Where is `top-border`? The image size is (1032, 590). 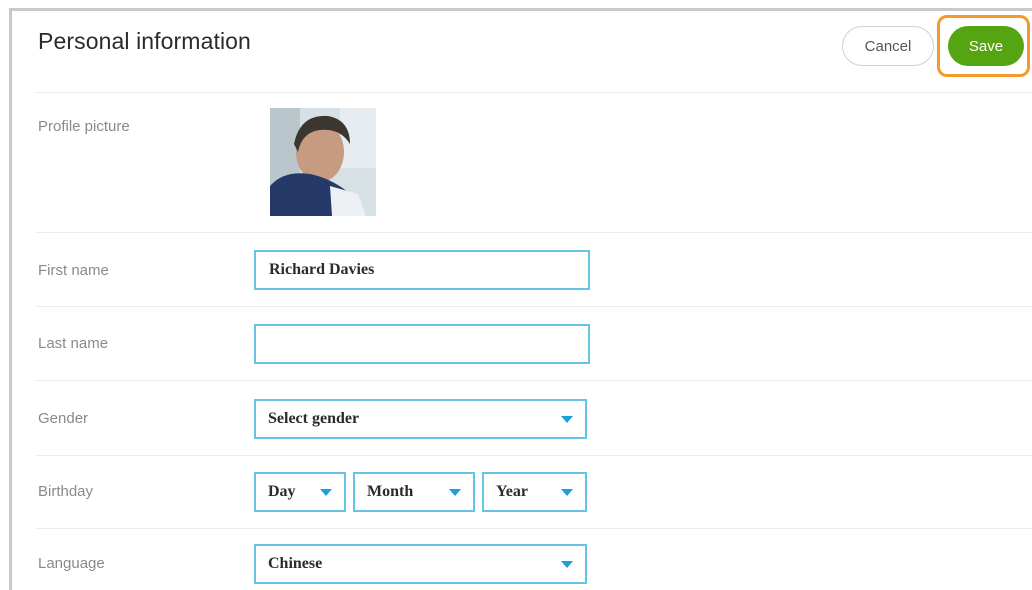 top-border is located at coordinates (521, 9).